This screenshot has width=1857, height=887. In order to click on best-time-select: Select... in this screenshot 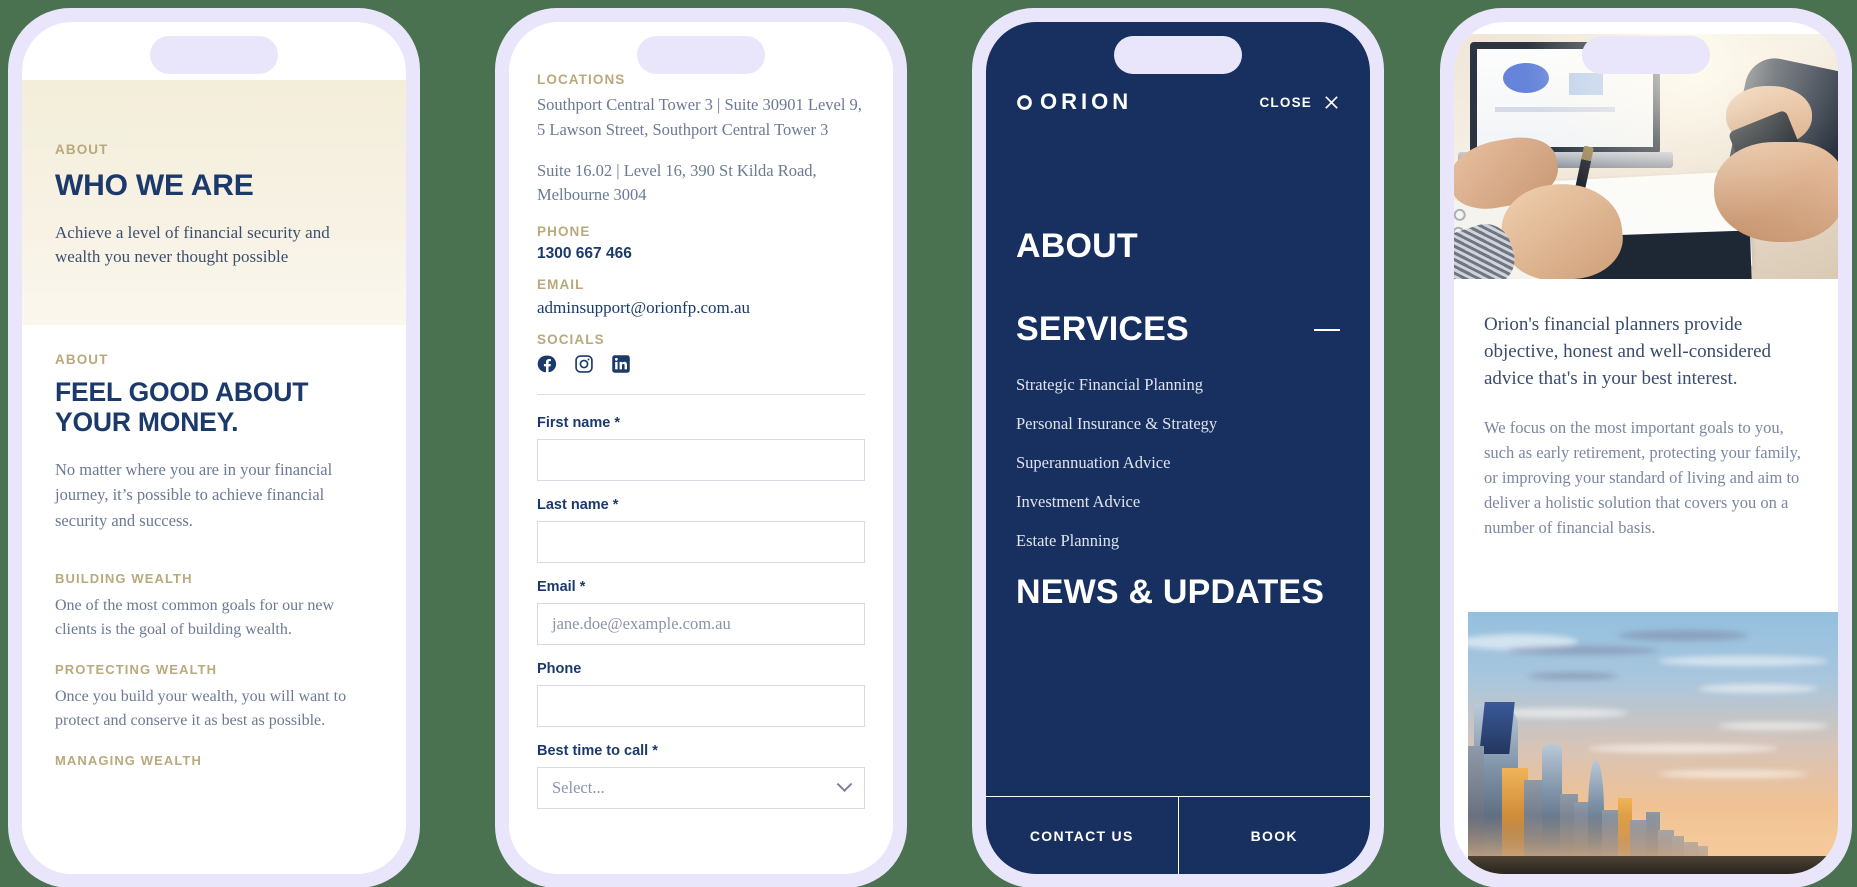, I will do `click(701, 788)`.